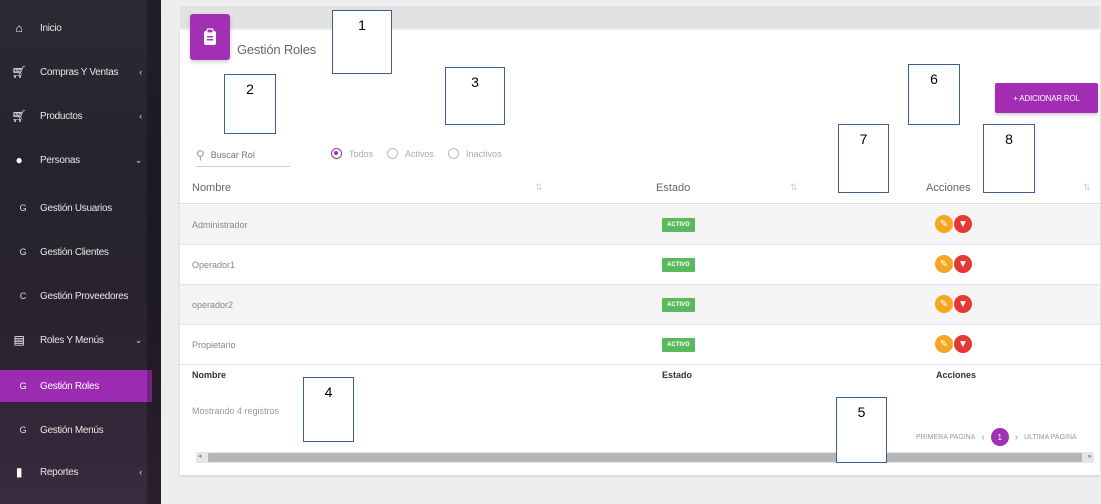 The height and width of the screenshot is (504, 1101). I want to click on pagination: PRIMERA PAGINA ‹ 1 › ULTIMA PAGINA, so click(996, 437).